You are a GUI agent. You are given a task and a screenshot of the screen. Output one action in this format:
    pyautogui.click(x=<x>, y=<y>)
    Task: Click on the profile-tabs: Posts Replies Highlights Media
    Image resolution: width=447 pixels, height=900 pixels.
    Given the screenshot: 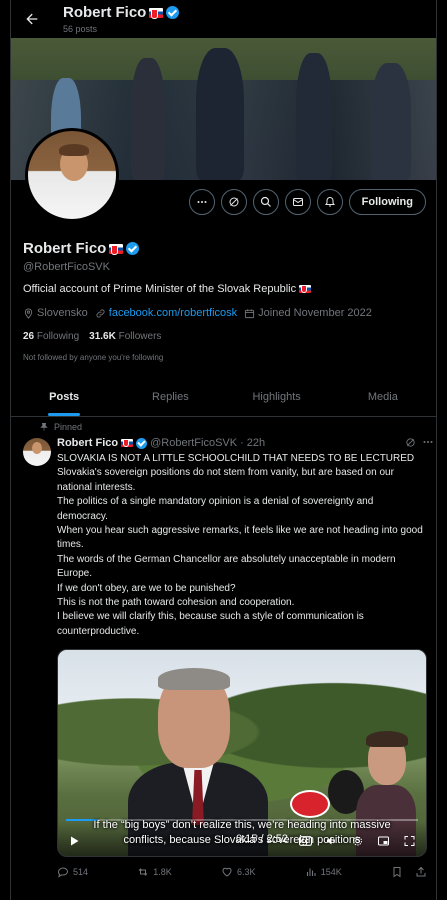 What is the action you would take?
    pyautogui.click(x=223, y=397)
    